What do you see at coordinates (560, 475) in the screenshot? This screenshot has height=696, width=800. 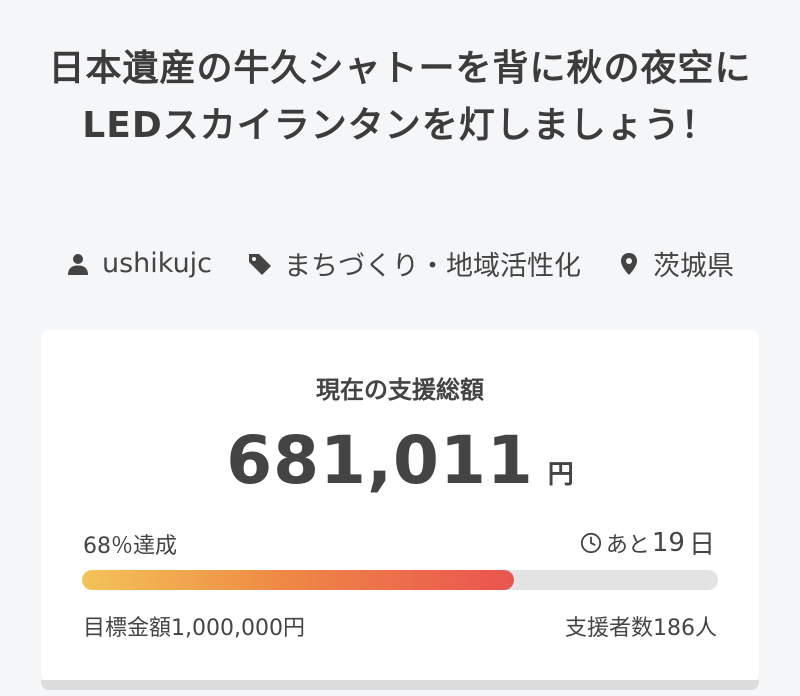 I see `amount-unit: 円` at bounding box center [560, 475].